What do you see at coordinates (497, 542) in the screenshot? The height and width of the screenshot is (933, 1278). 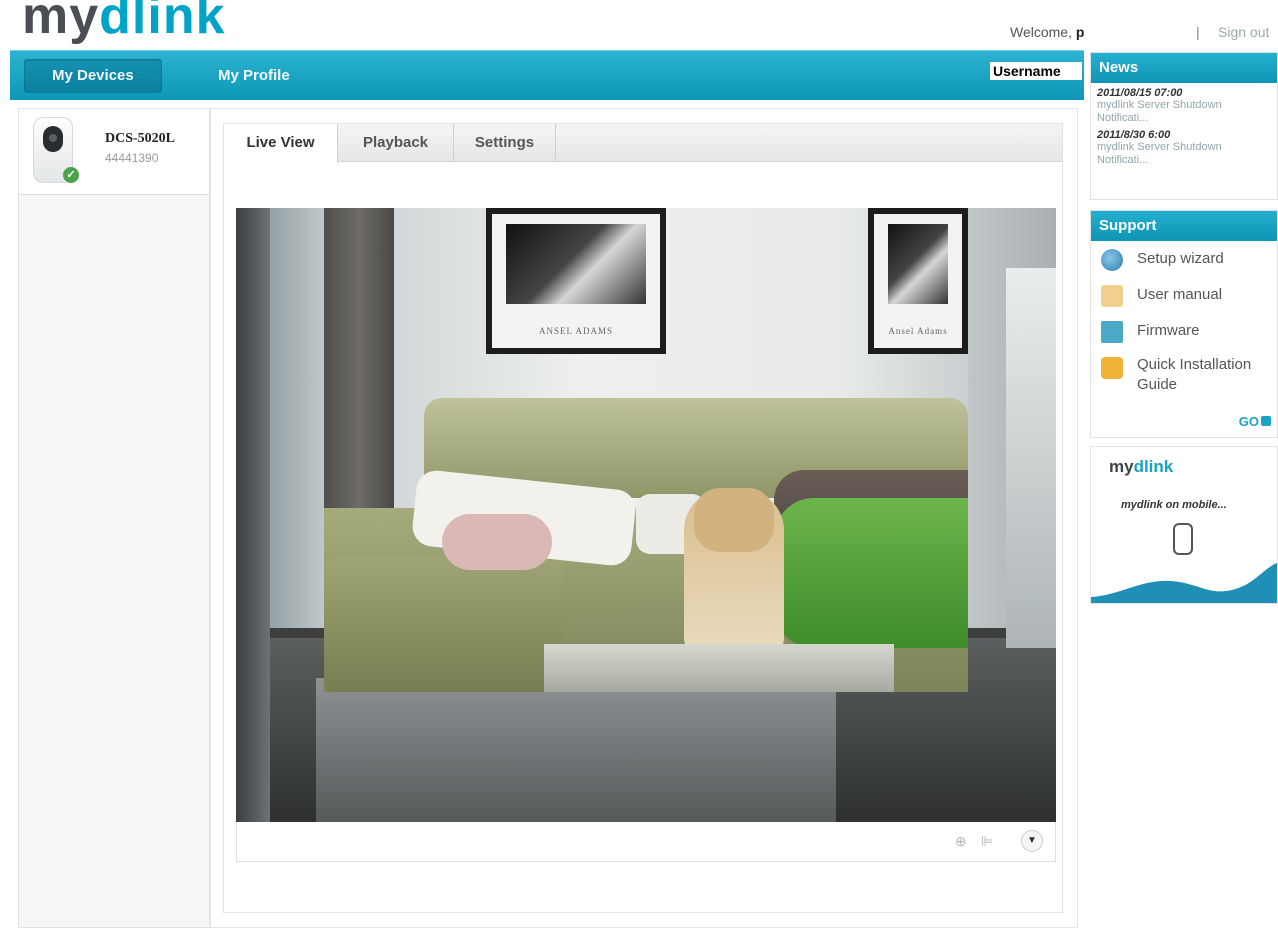 I see `plush-toy` at bounding box center [497, 542].